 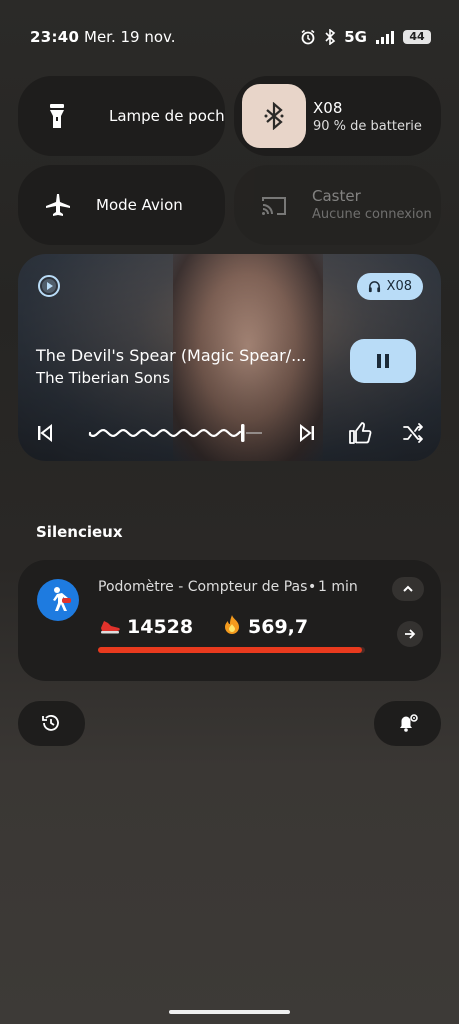 I want to click on bluetooth-device-name: X08, so click(x=328, y=108).